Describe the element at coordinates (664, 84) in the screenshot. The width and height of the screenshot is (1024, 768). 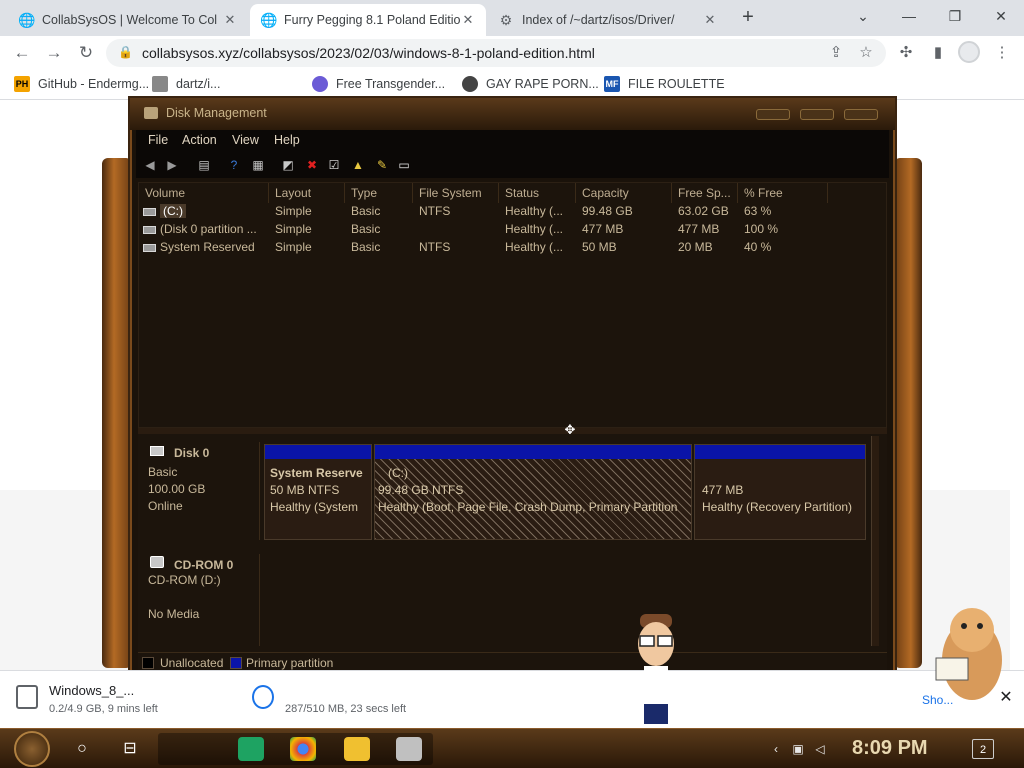
I see `bookmark-file-roulette: MF FILE ROULETTE` at that location.